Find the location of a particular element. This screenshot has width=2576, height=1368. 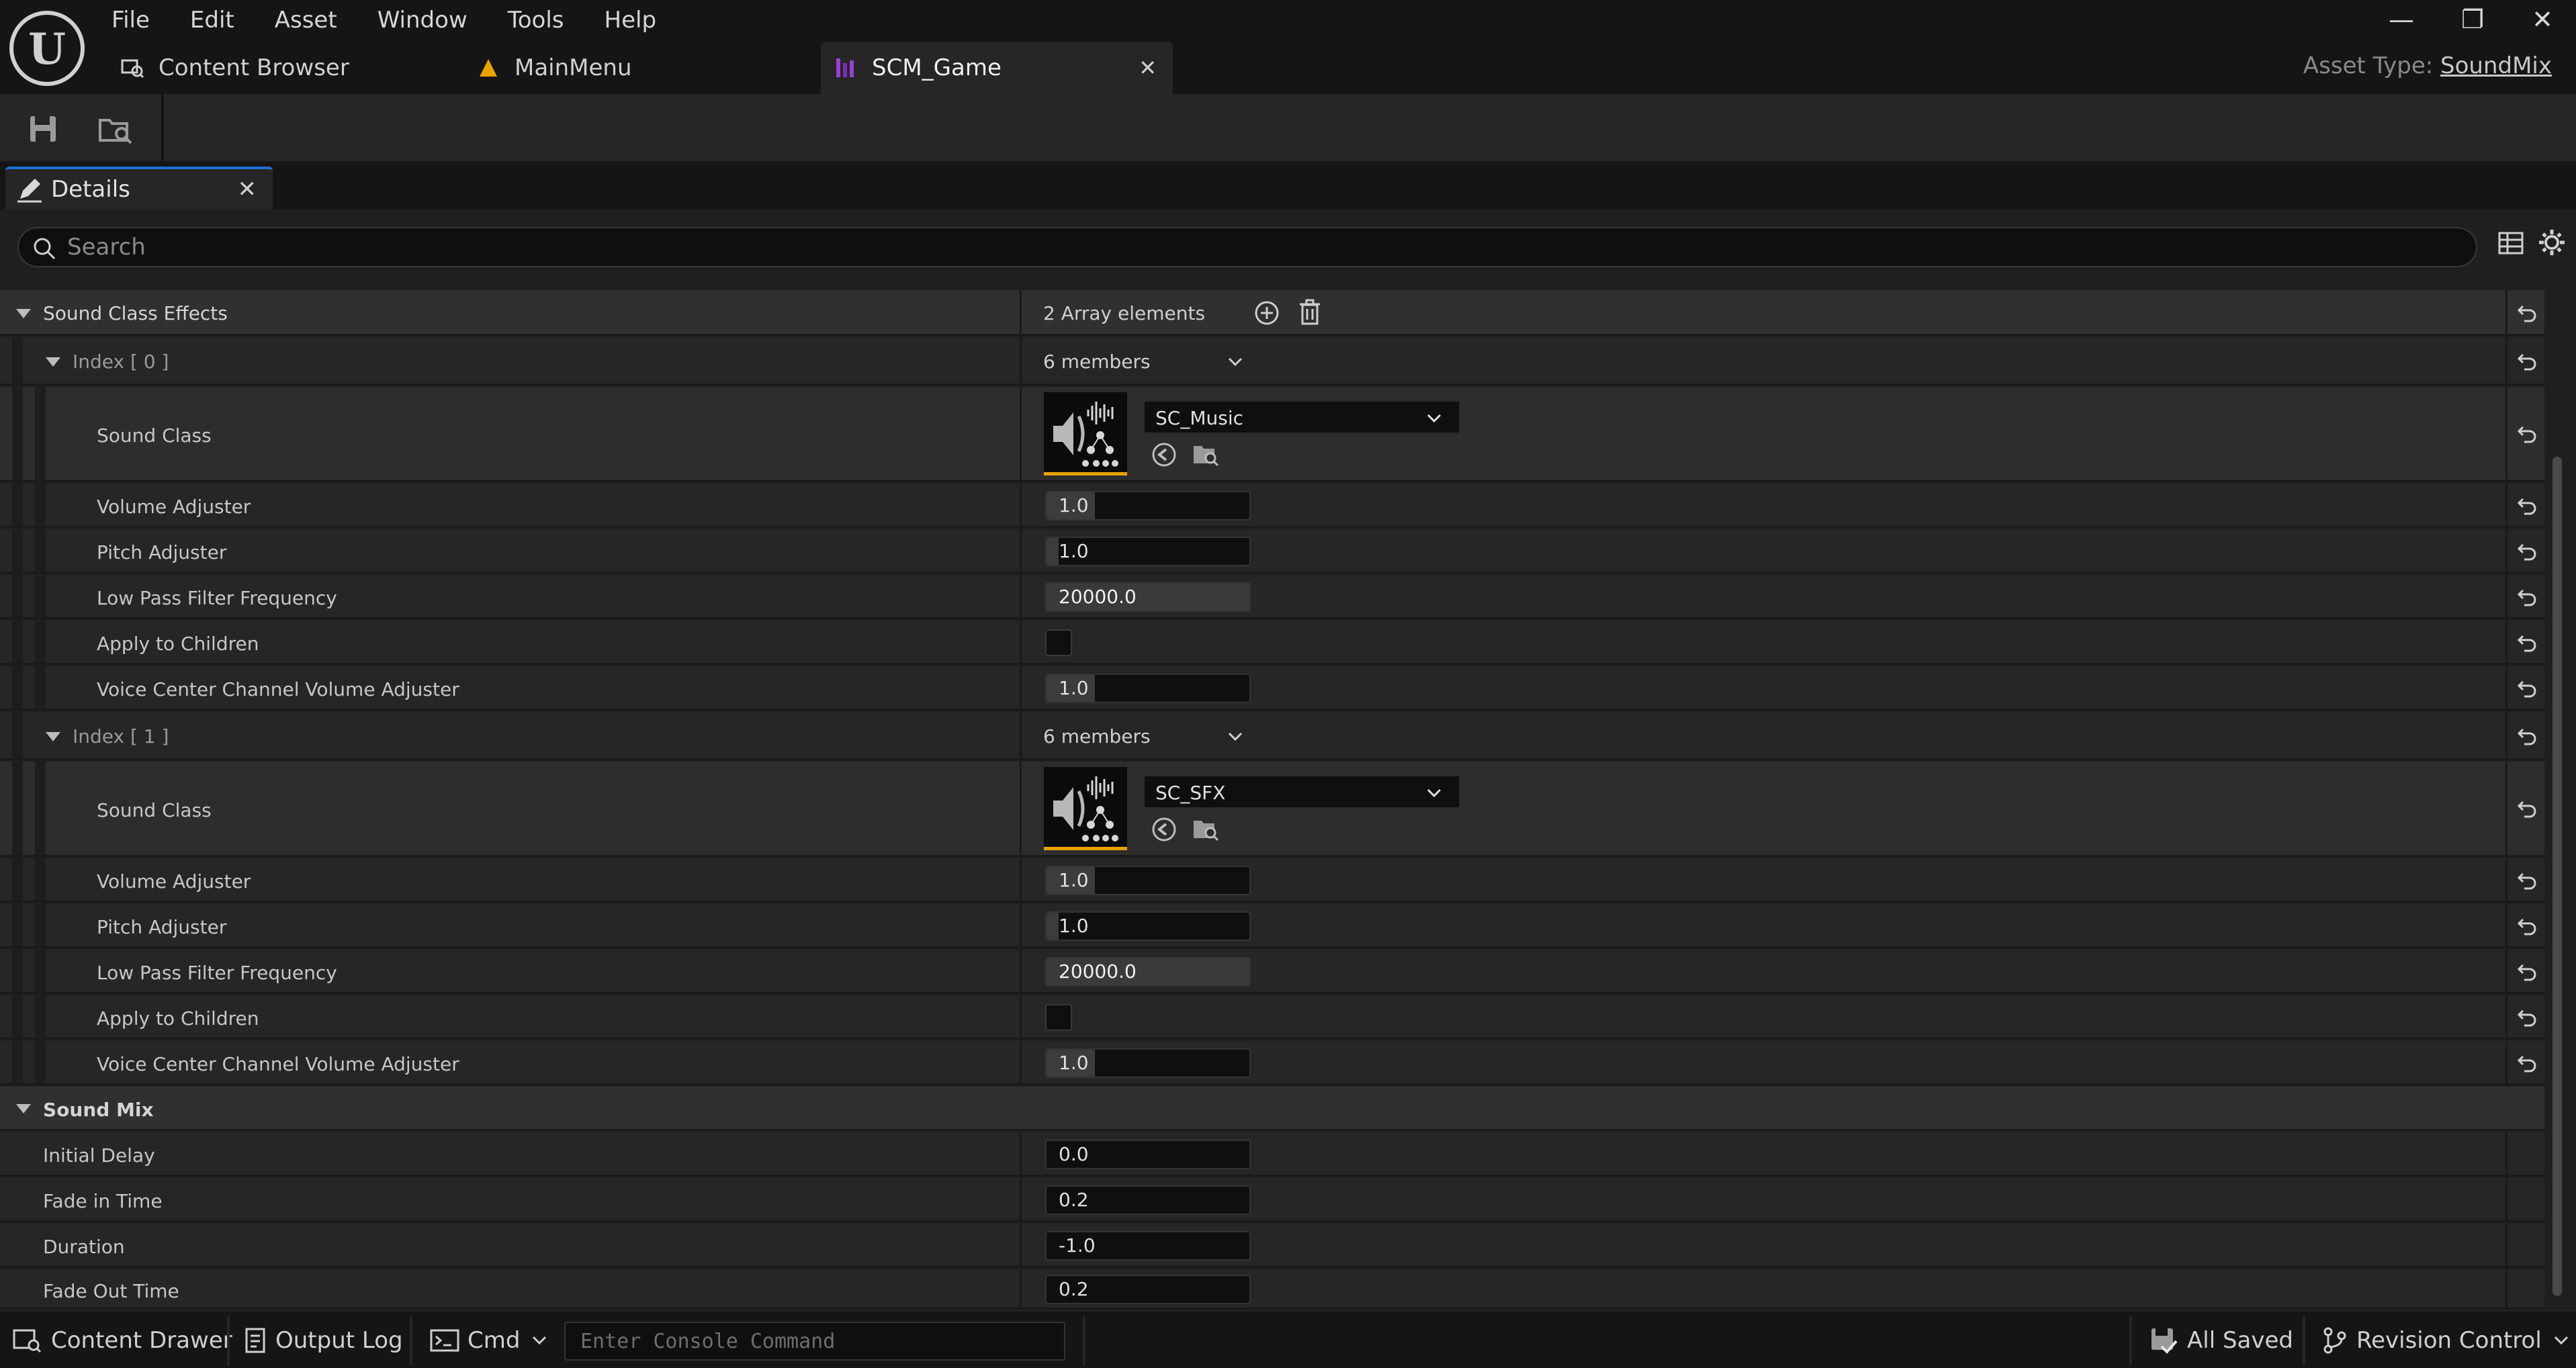

menu-help: Help is located at coordinates (631, 20).